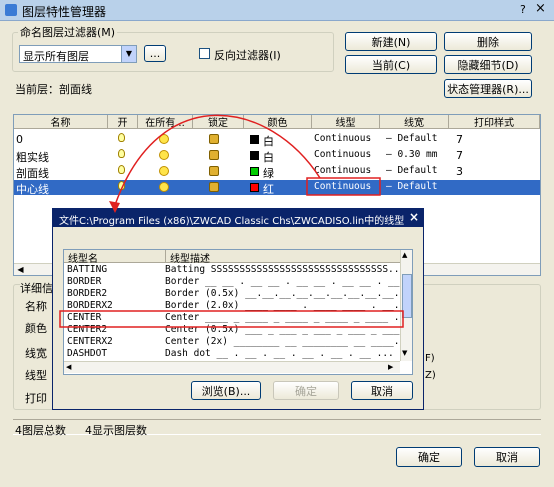 The image size is (554, 487). I want to click on annotation-arrowhead, so click(114, 207).